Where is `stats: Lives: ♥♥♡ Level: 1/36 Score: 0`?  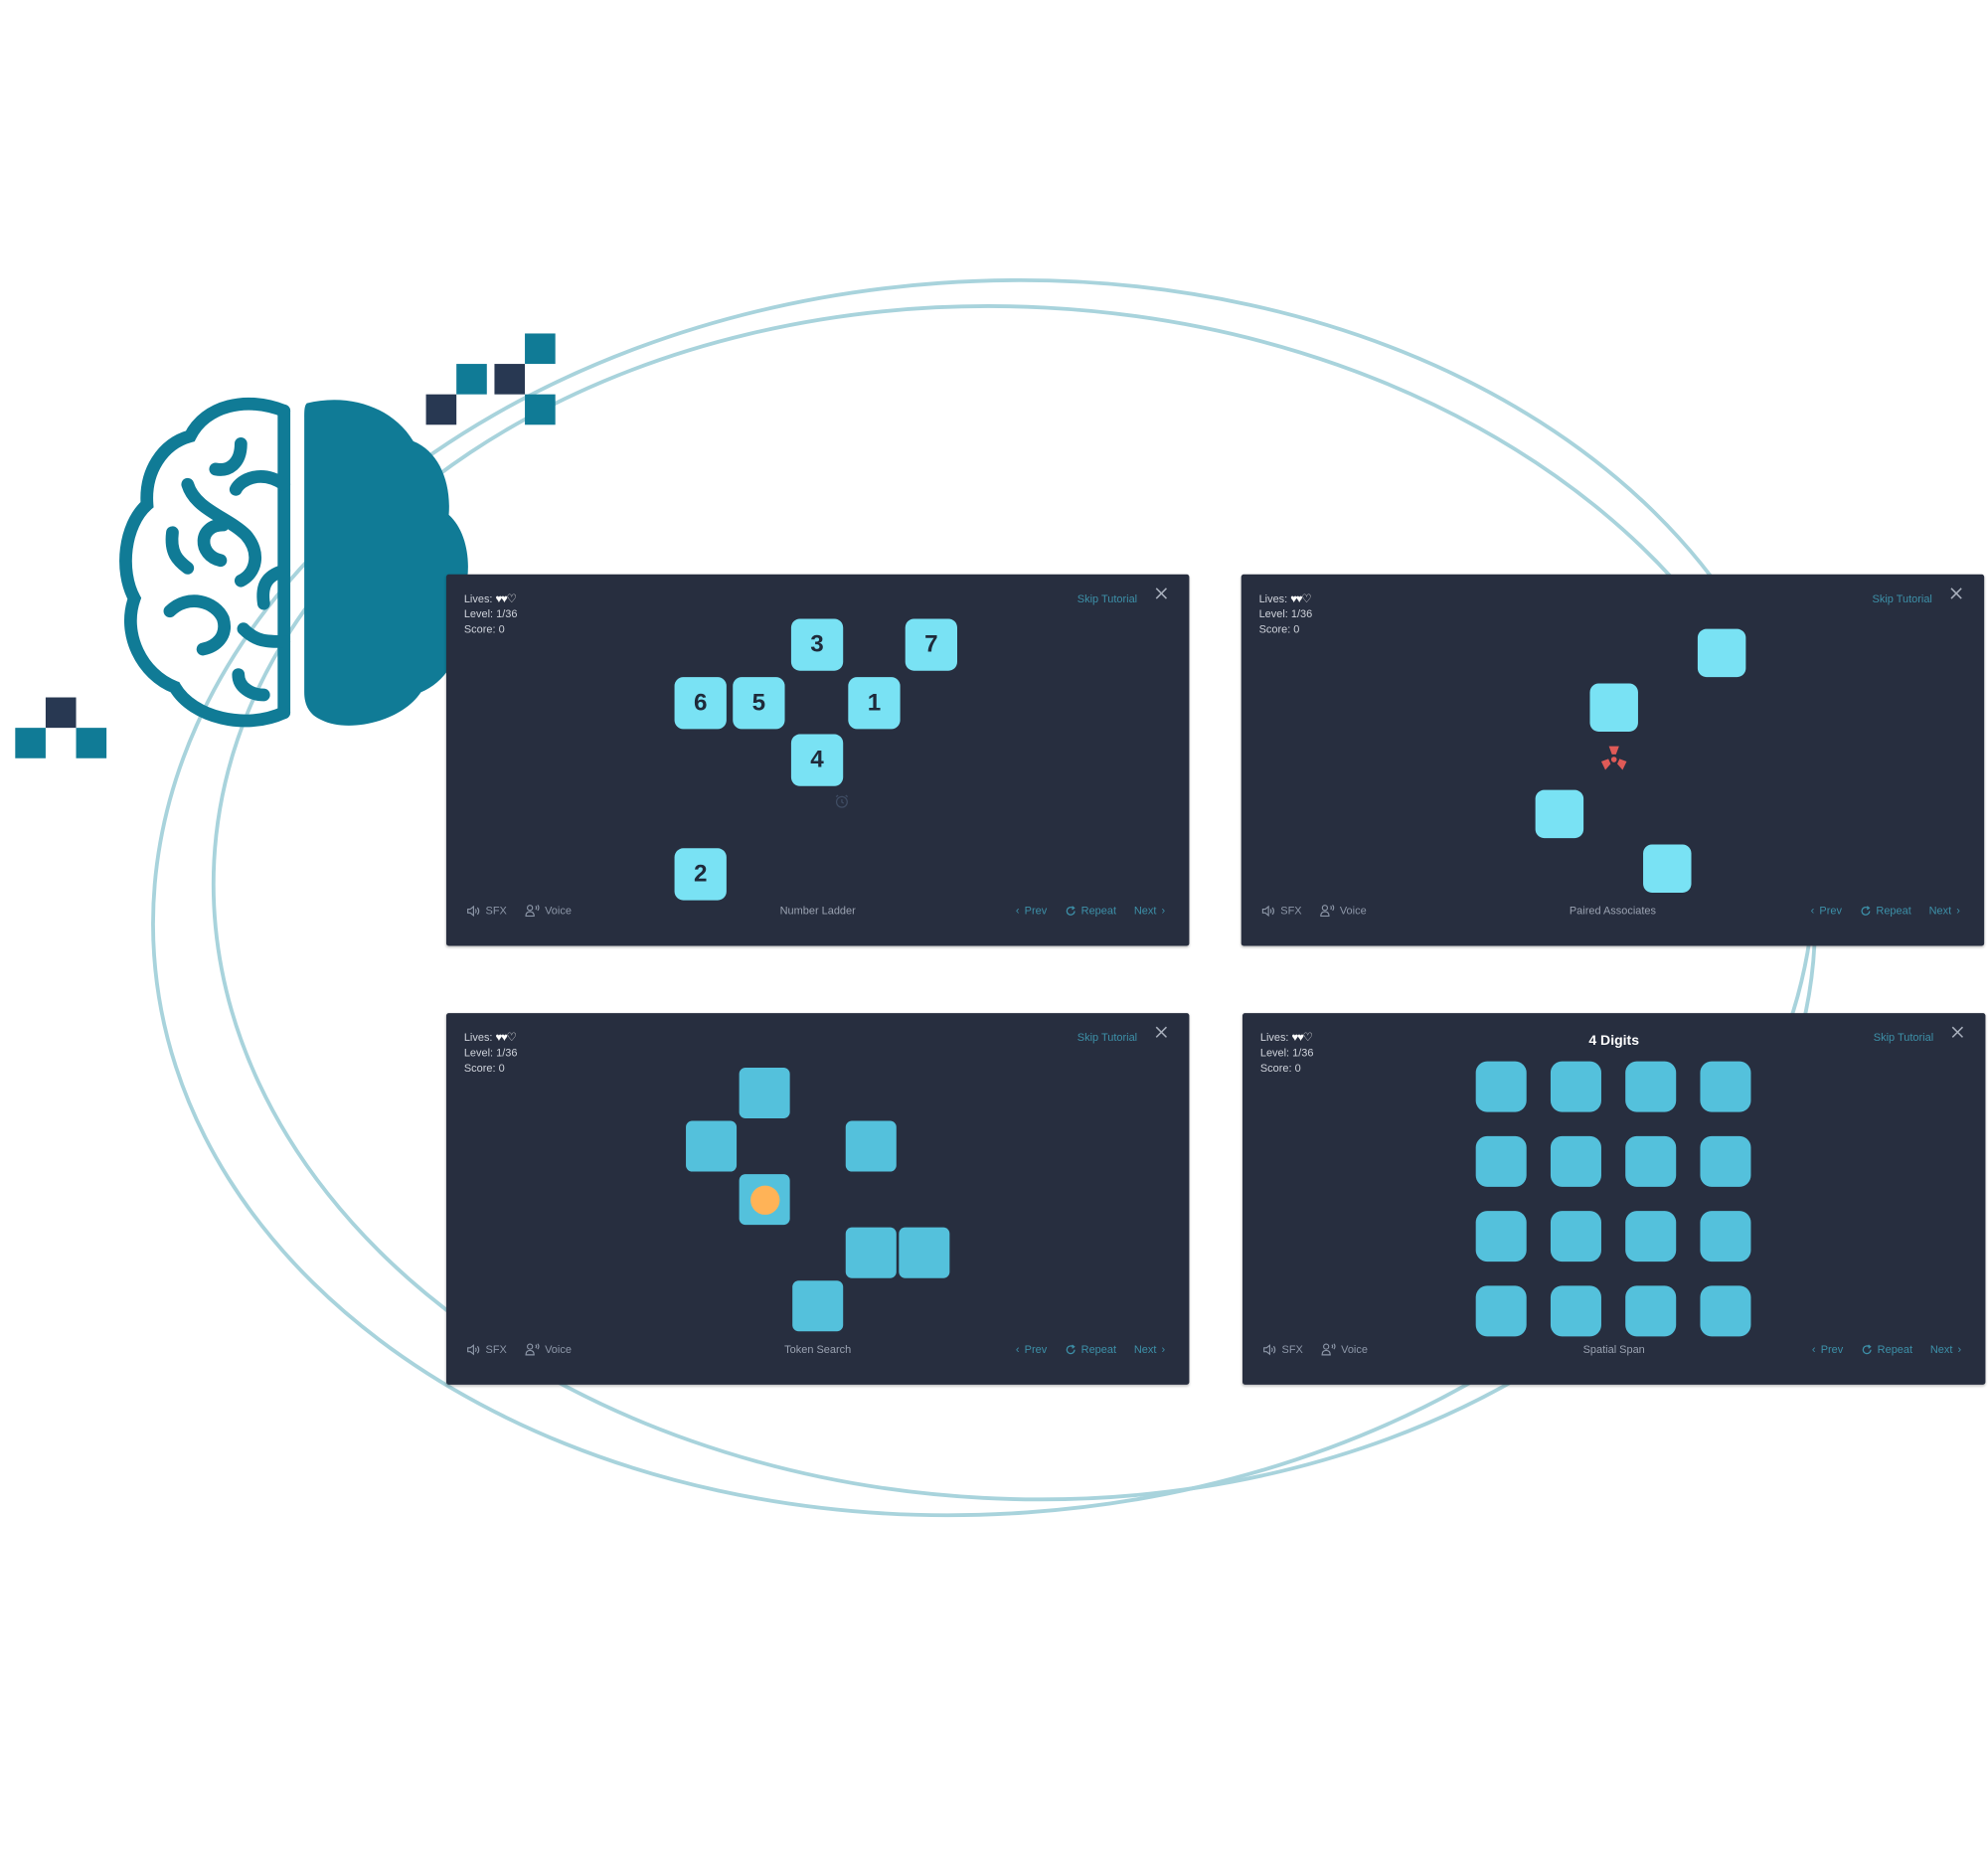
stats: Lives: ♥♥♡ Level: 1/36 Score: 0 is located at coordinates (491, 1054).